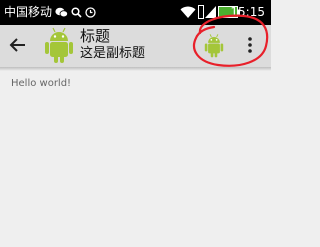  Describe the element at coordinates (250, 45) in the screenshot. I see `overflow-menu-icon` at that location.